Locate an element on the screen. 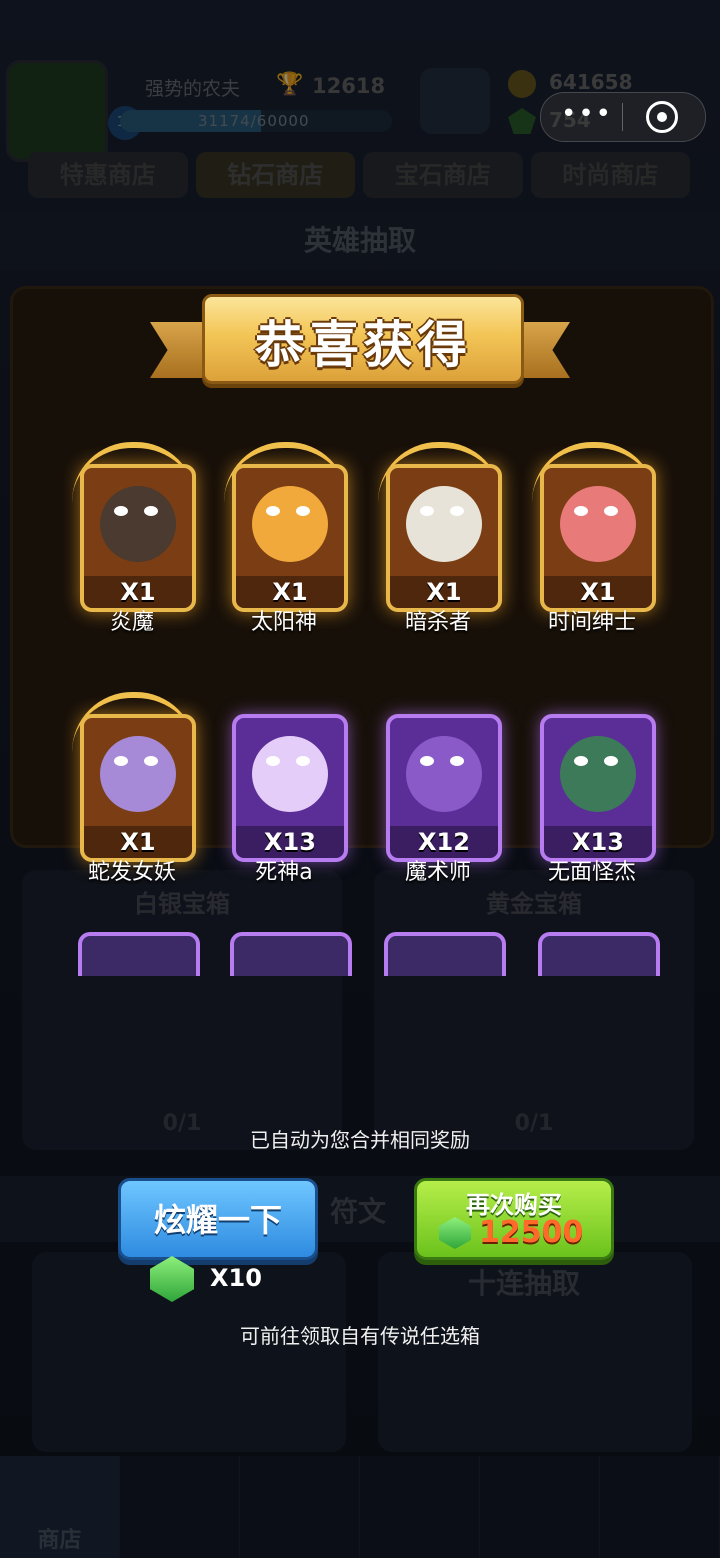  congrats-ribbon: 恭喜获得 is located at coordinates (360, 336).